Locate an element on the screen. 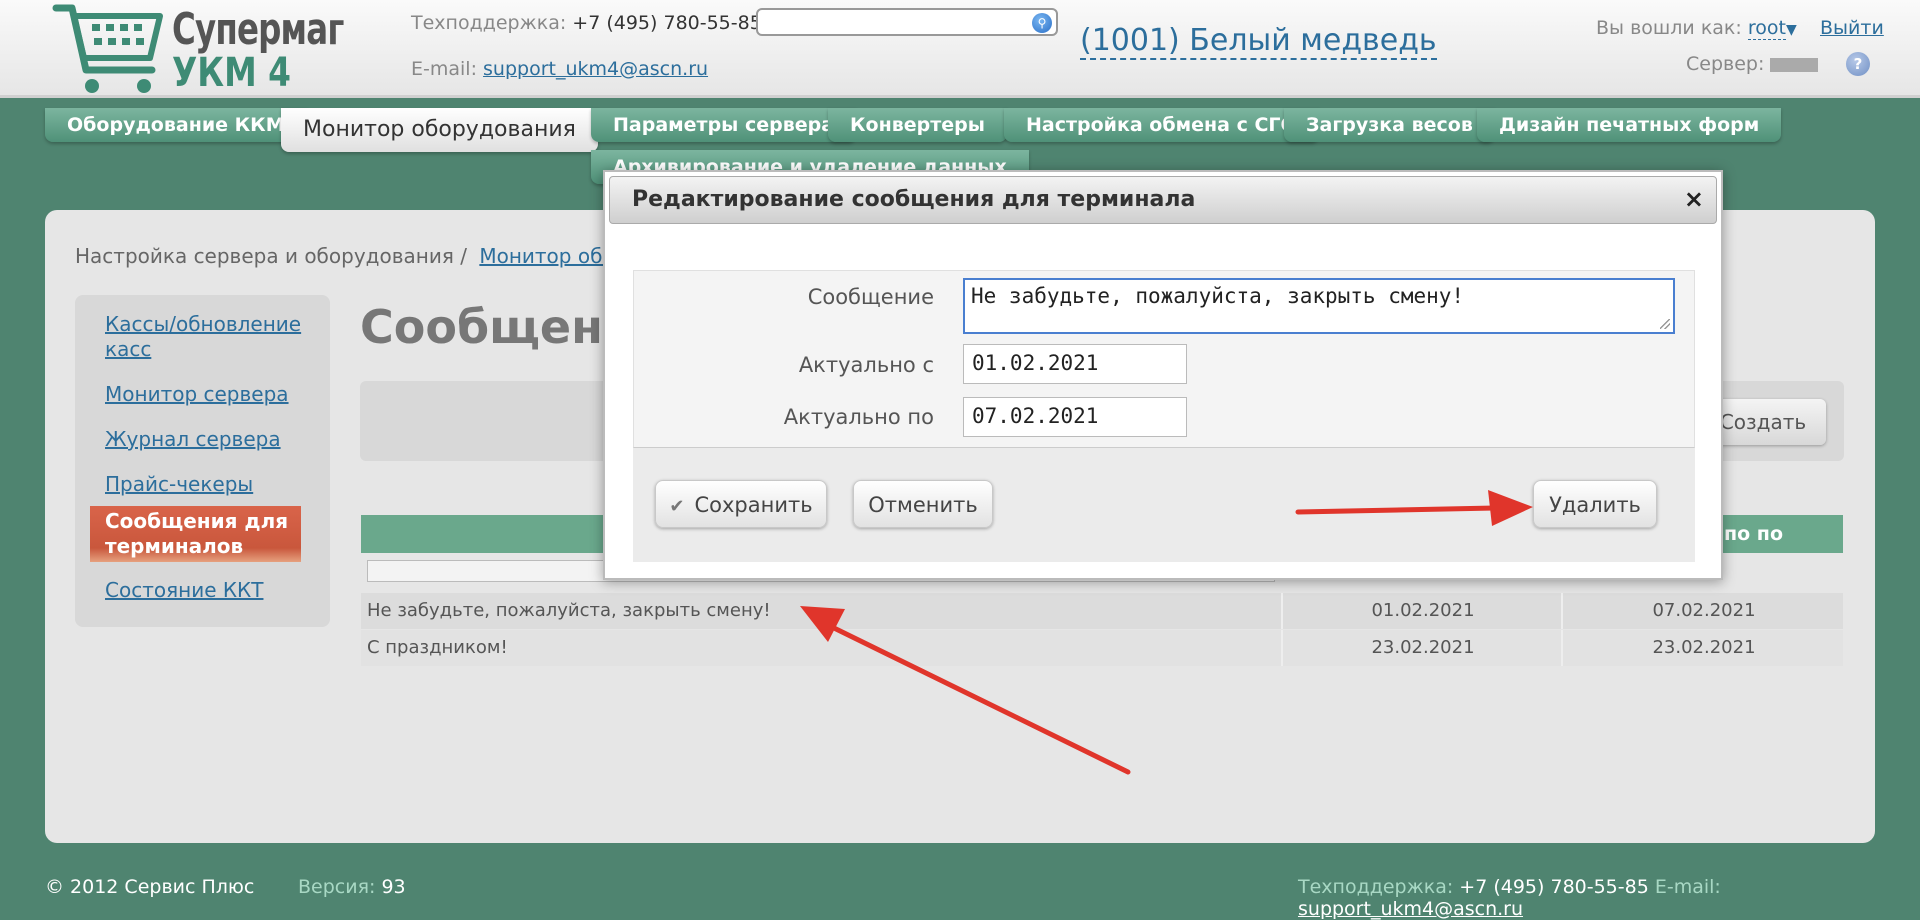 The image size is (1920, 920). cell-message: Не забудьте, пожалуйста, закрыть смену! is located at coordinates (569, 610).